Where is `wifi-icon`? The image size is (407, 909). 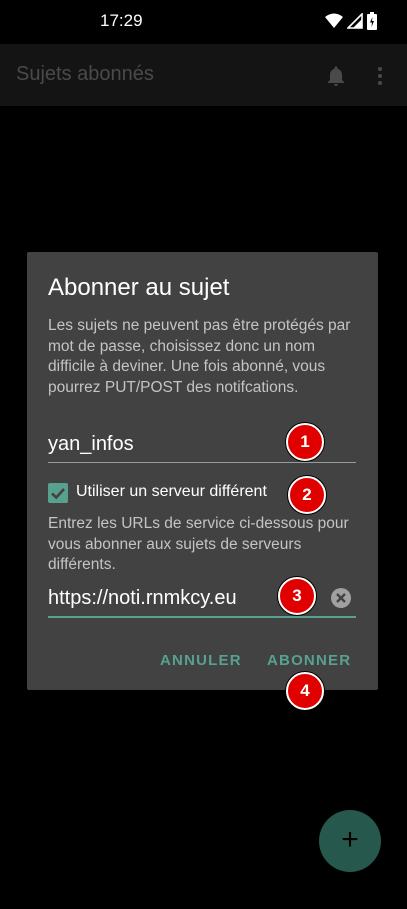
wifi-icon is located at coordinates (334, 20).